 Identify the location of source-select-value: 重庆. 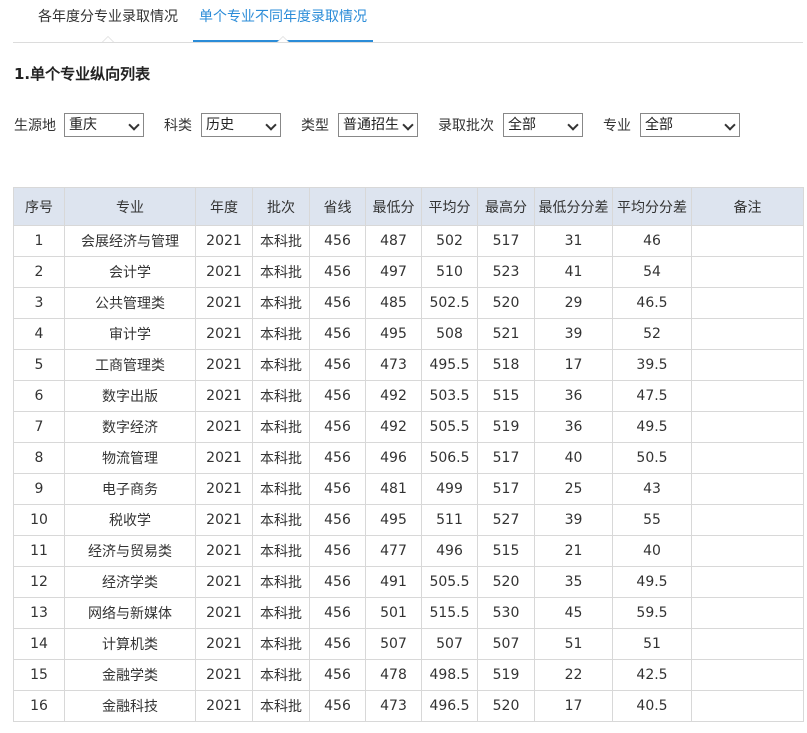
(83, 125).